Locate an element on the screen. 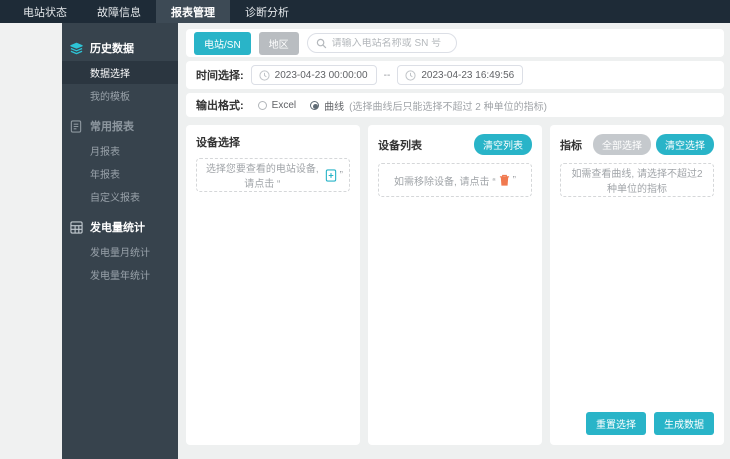 The width and height of the screenshot is (730, 459). sidebar-item-generation-monthly: 发电量月统计 is located at coordinates (120, 251).